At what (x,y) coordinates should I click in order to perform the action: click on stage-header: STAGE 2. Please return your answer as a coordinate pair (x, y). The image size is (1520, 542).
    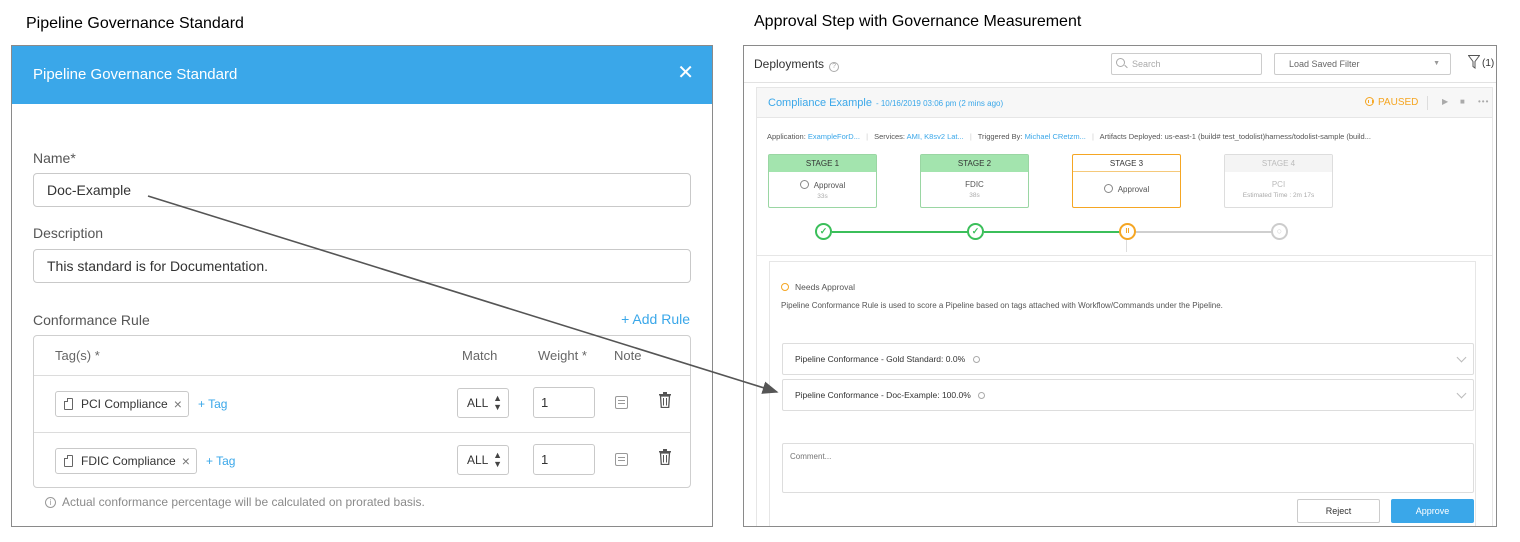
    Looking at the image, I should click on (974, 163).